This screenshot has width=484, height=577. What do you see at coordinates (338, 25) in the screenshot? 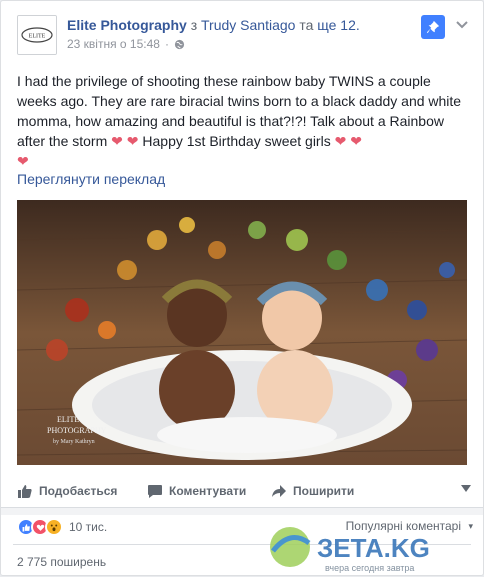
I see `tagged-others-link: ще 12.` at bounding box center [338, 25].